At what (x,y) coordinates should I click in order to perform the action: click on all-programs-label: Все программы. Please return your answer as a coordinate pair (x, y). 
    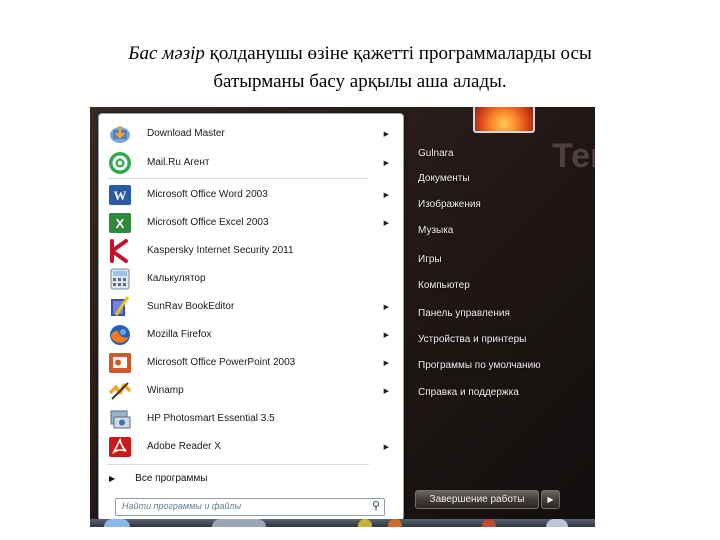
    Looking at the image, I should click on (171, 478).